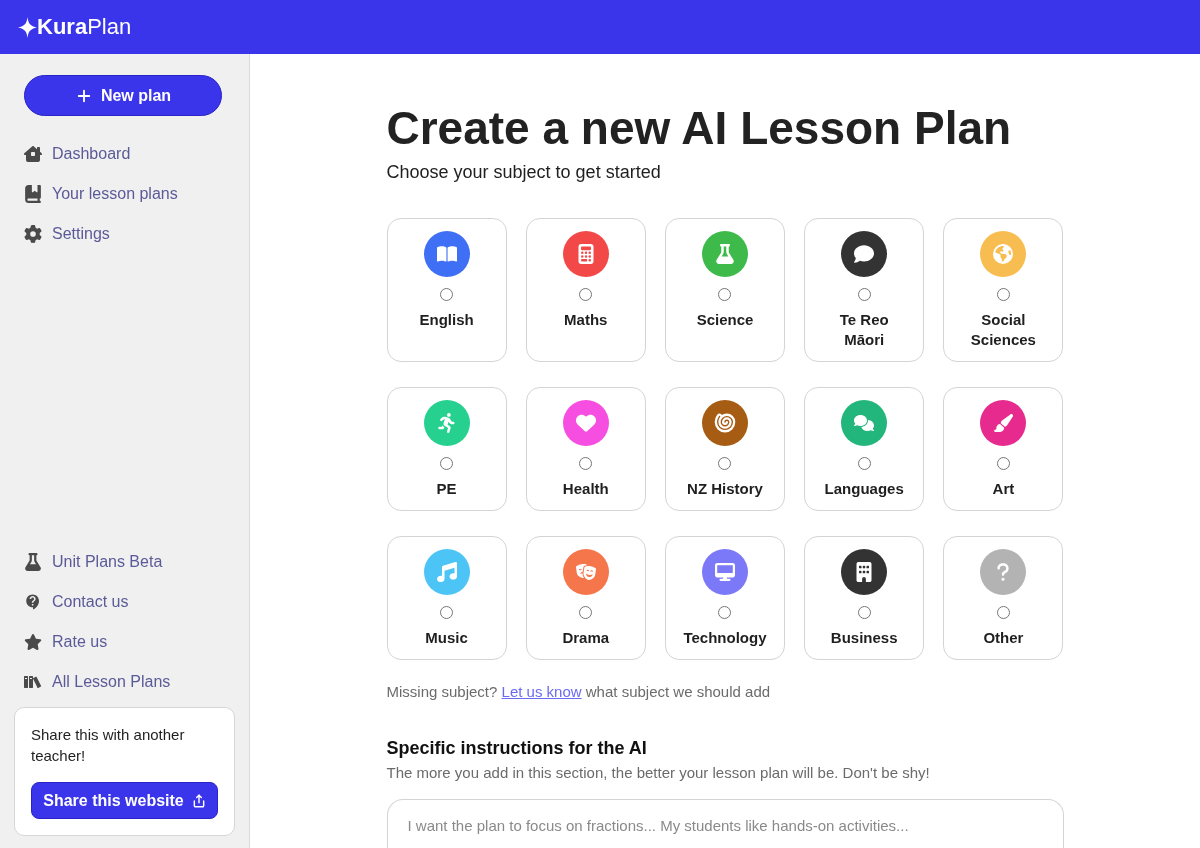  What do you see at coordinates (124, 800) in the screenshot?
I see `share-website-button: Share this website` at bounding box center [124, 800].